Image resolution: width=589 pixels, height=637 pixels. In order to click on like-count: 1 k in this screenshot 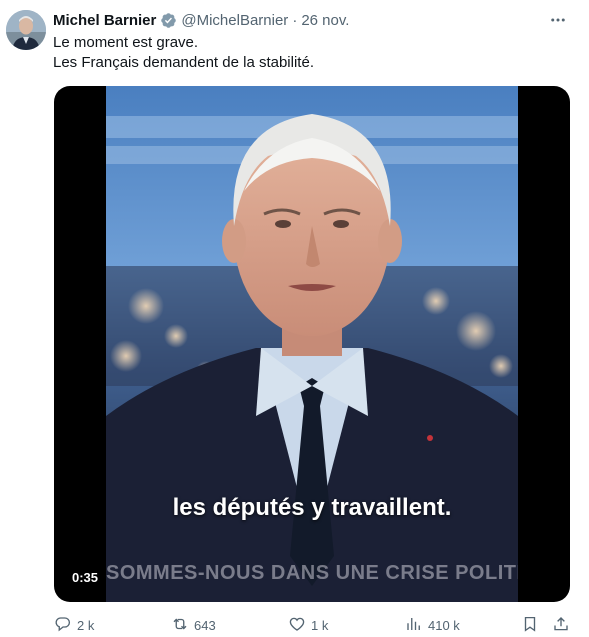, I will do `click(320, 625)`.